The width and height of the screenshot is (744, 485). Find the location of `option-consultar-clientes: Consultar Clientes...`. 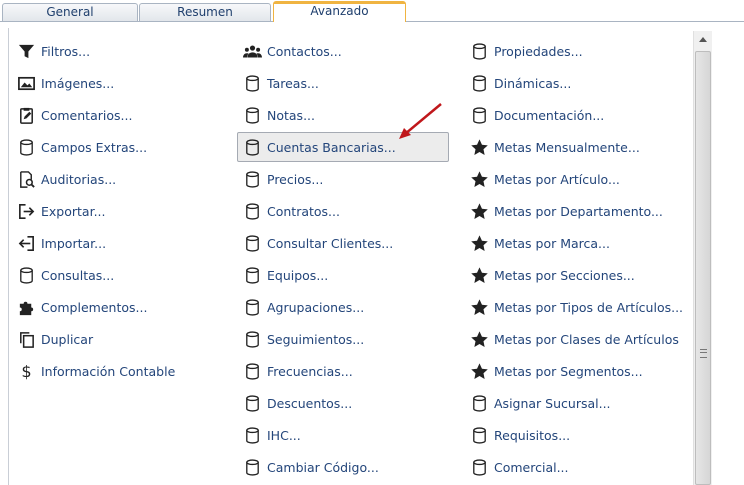

option-consultar-clientes: Consultar Clientes... is located at coordinates (317, 243).